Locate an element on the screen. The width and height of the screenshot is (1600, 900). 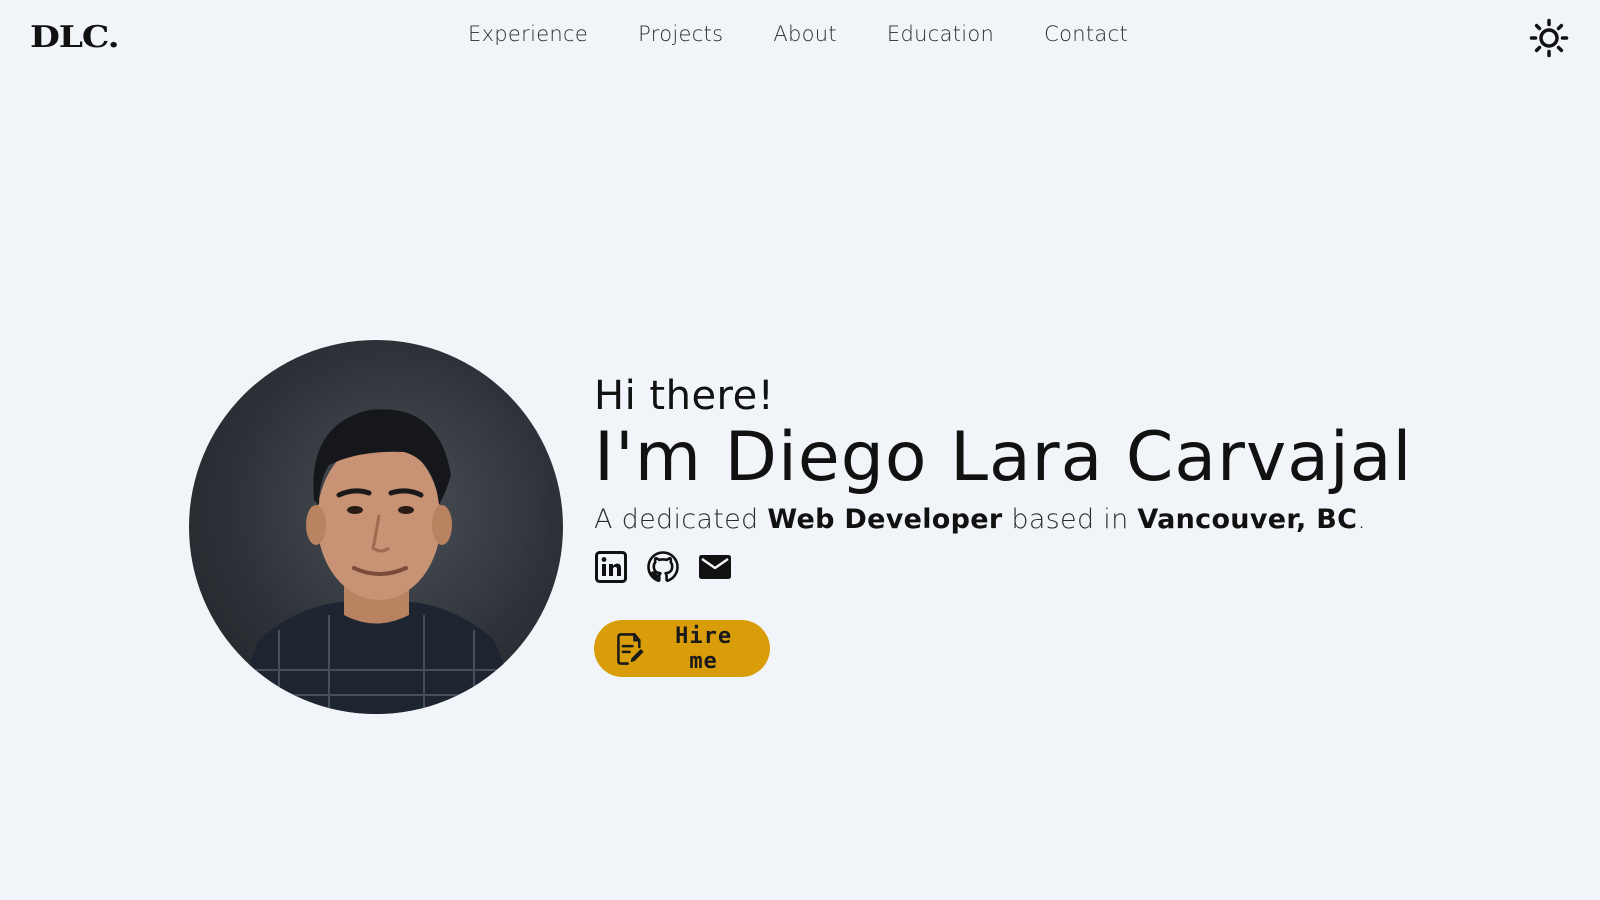
github-link is located at coordinates (663, 567).